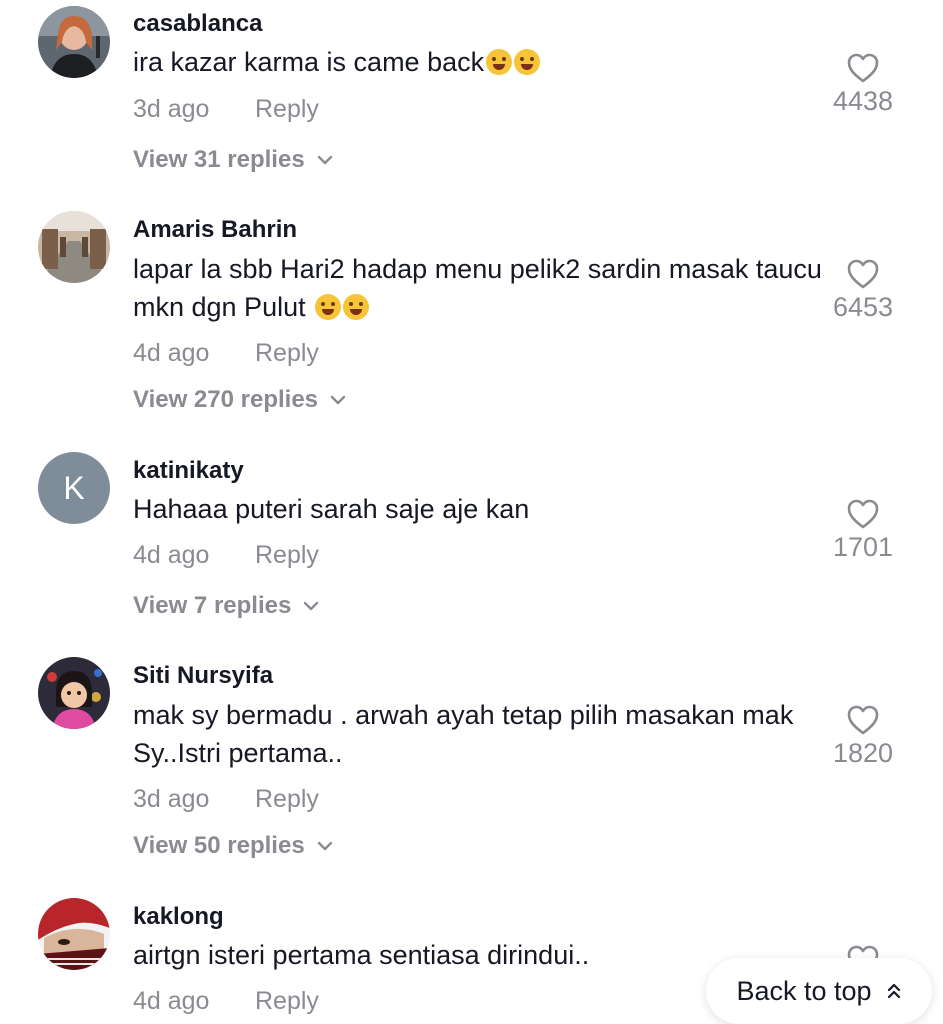 This screenshot has width=943, height=1024. What do you see at coordinates (863, 101) in the screenshot?
I see `like-count: 4438` at bounding box center [863, 101].